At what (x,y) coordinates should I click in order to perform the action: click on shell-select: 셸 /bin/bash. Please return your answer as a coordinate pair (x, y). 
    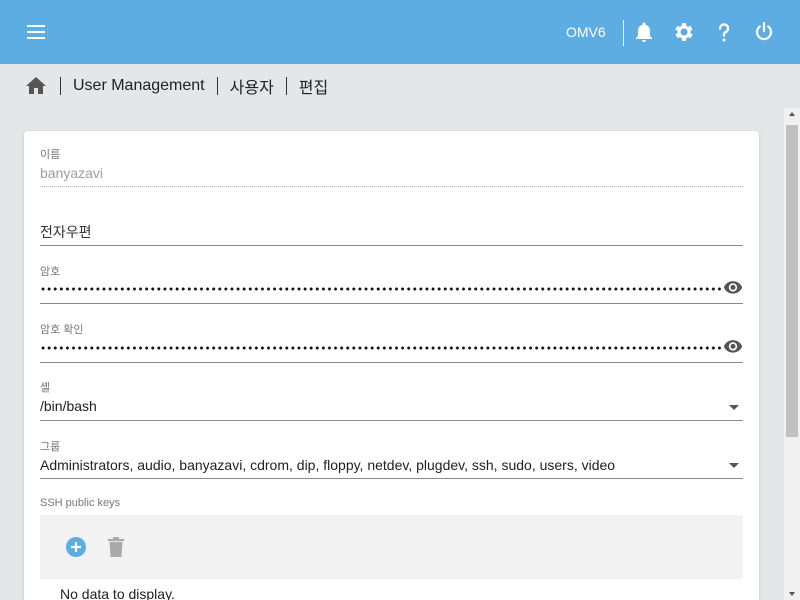
    Looking at the image, I should click on (391, 400).